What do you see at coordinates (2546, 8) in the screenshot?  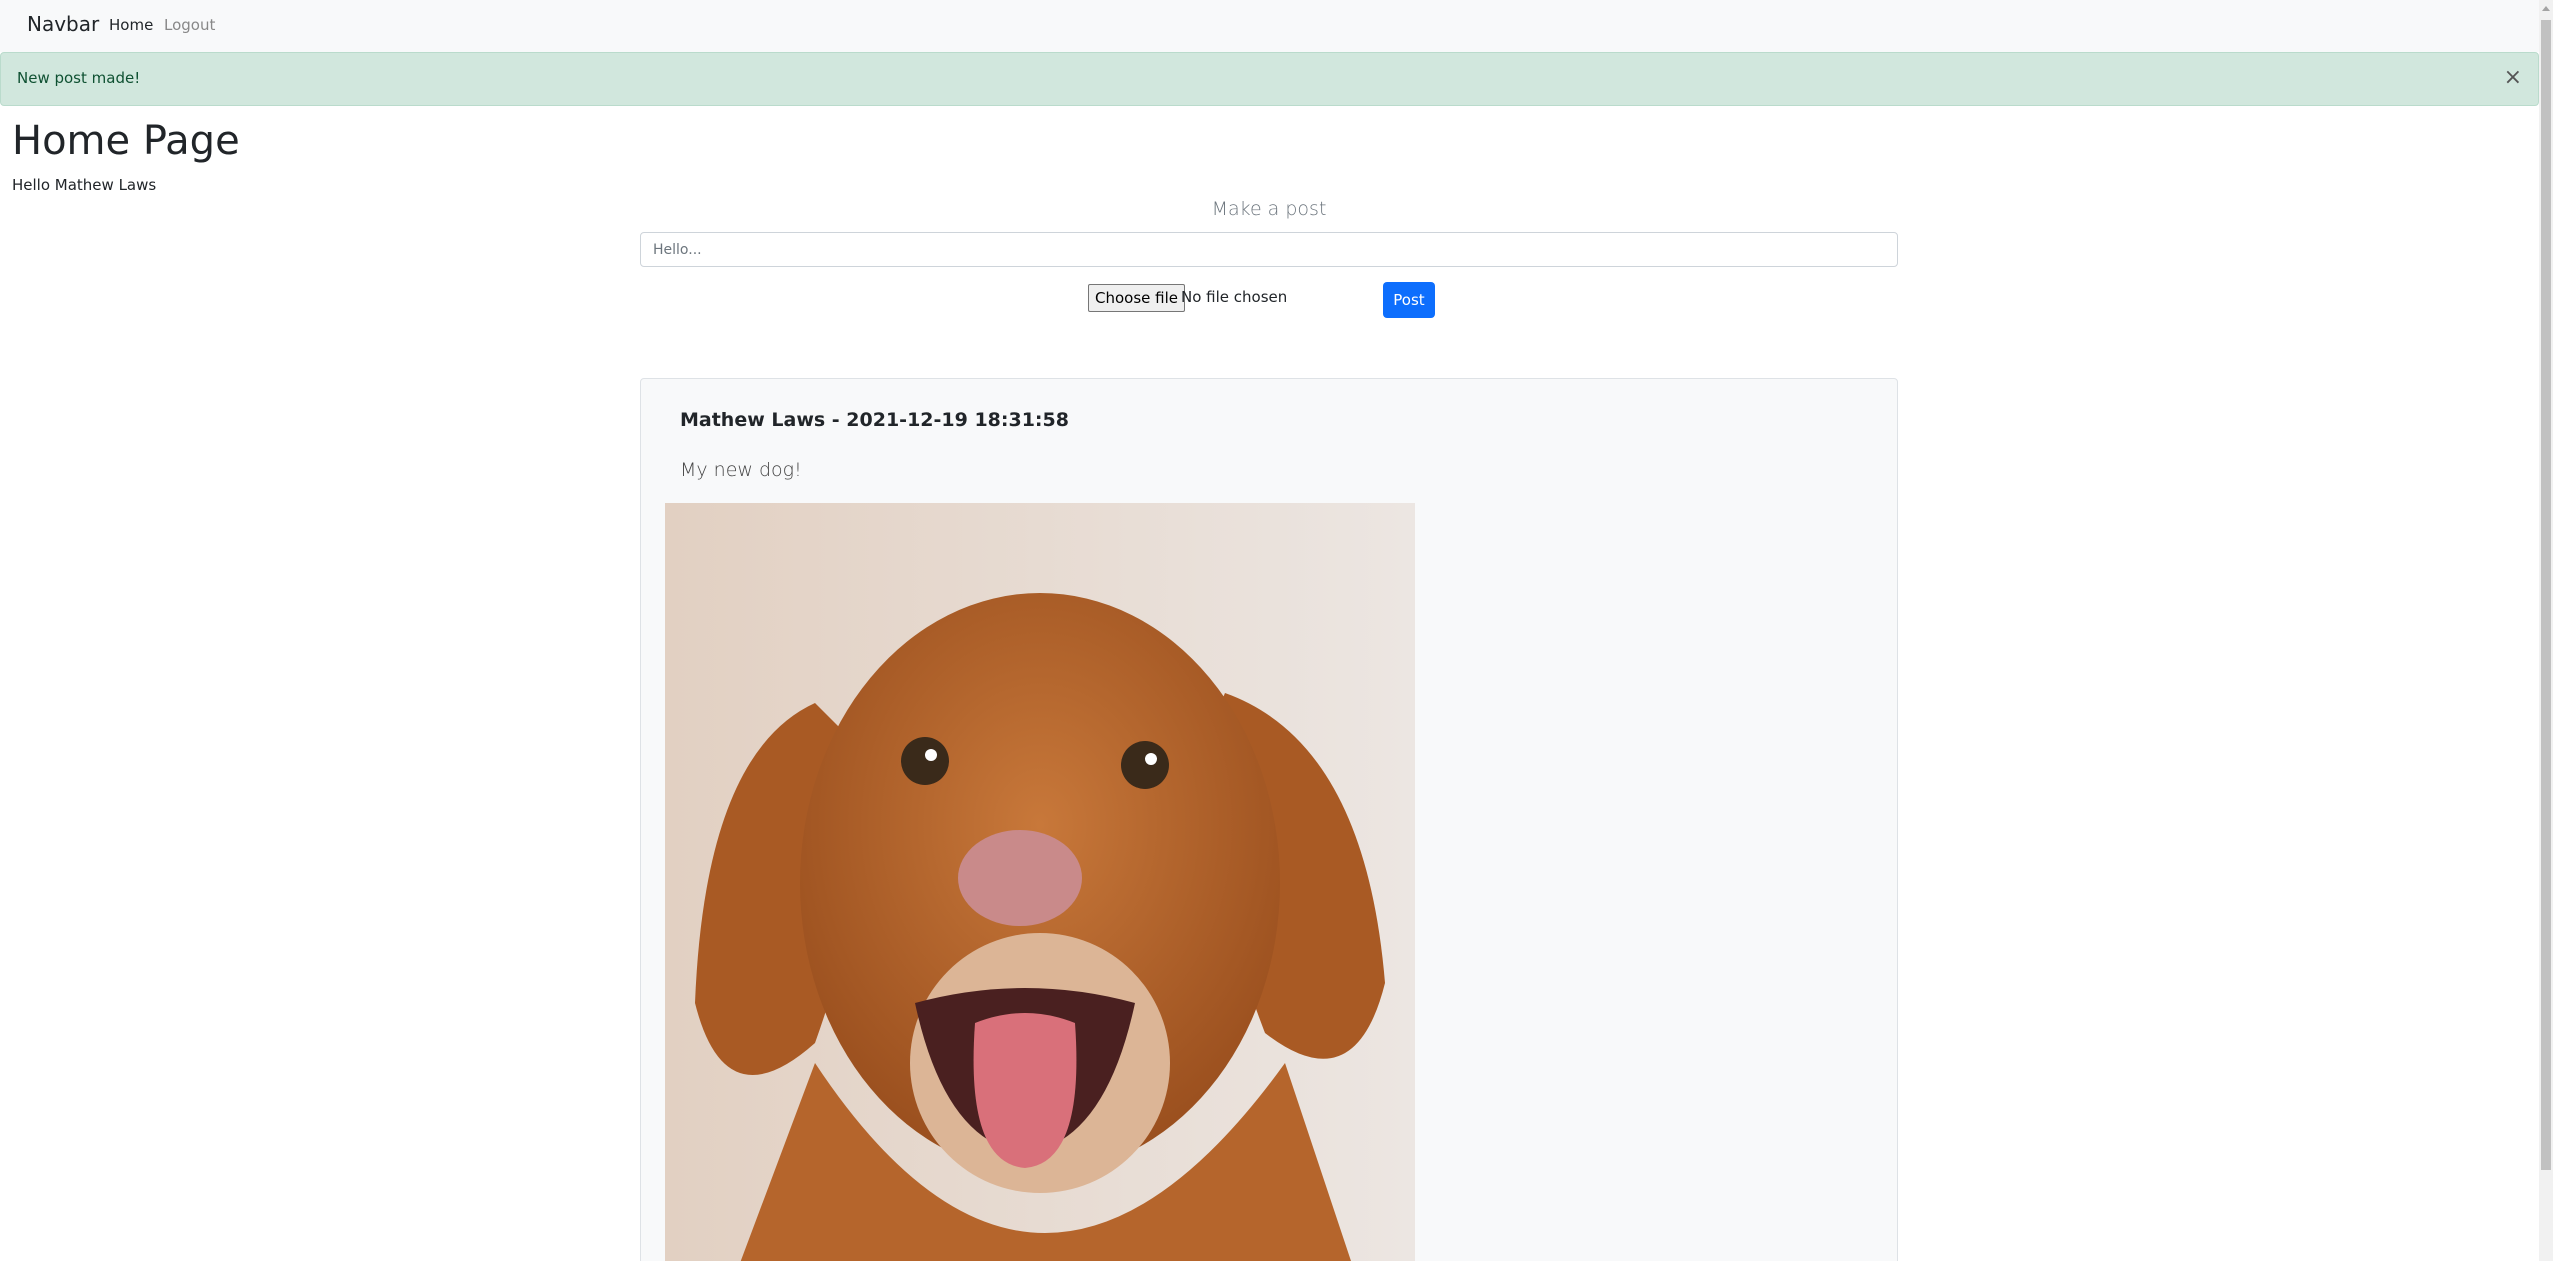 I see `scroll-up-icon` at bounding box center [2546, 8].